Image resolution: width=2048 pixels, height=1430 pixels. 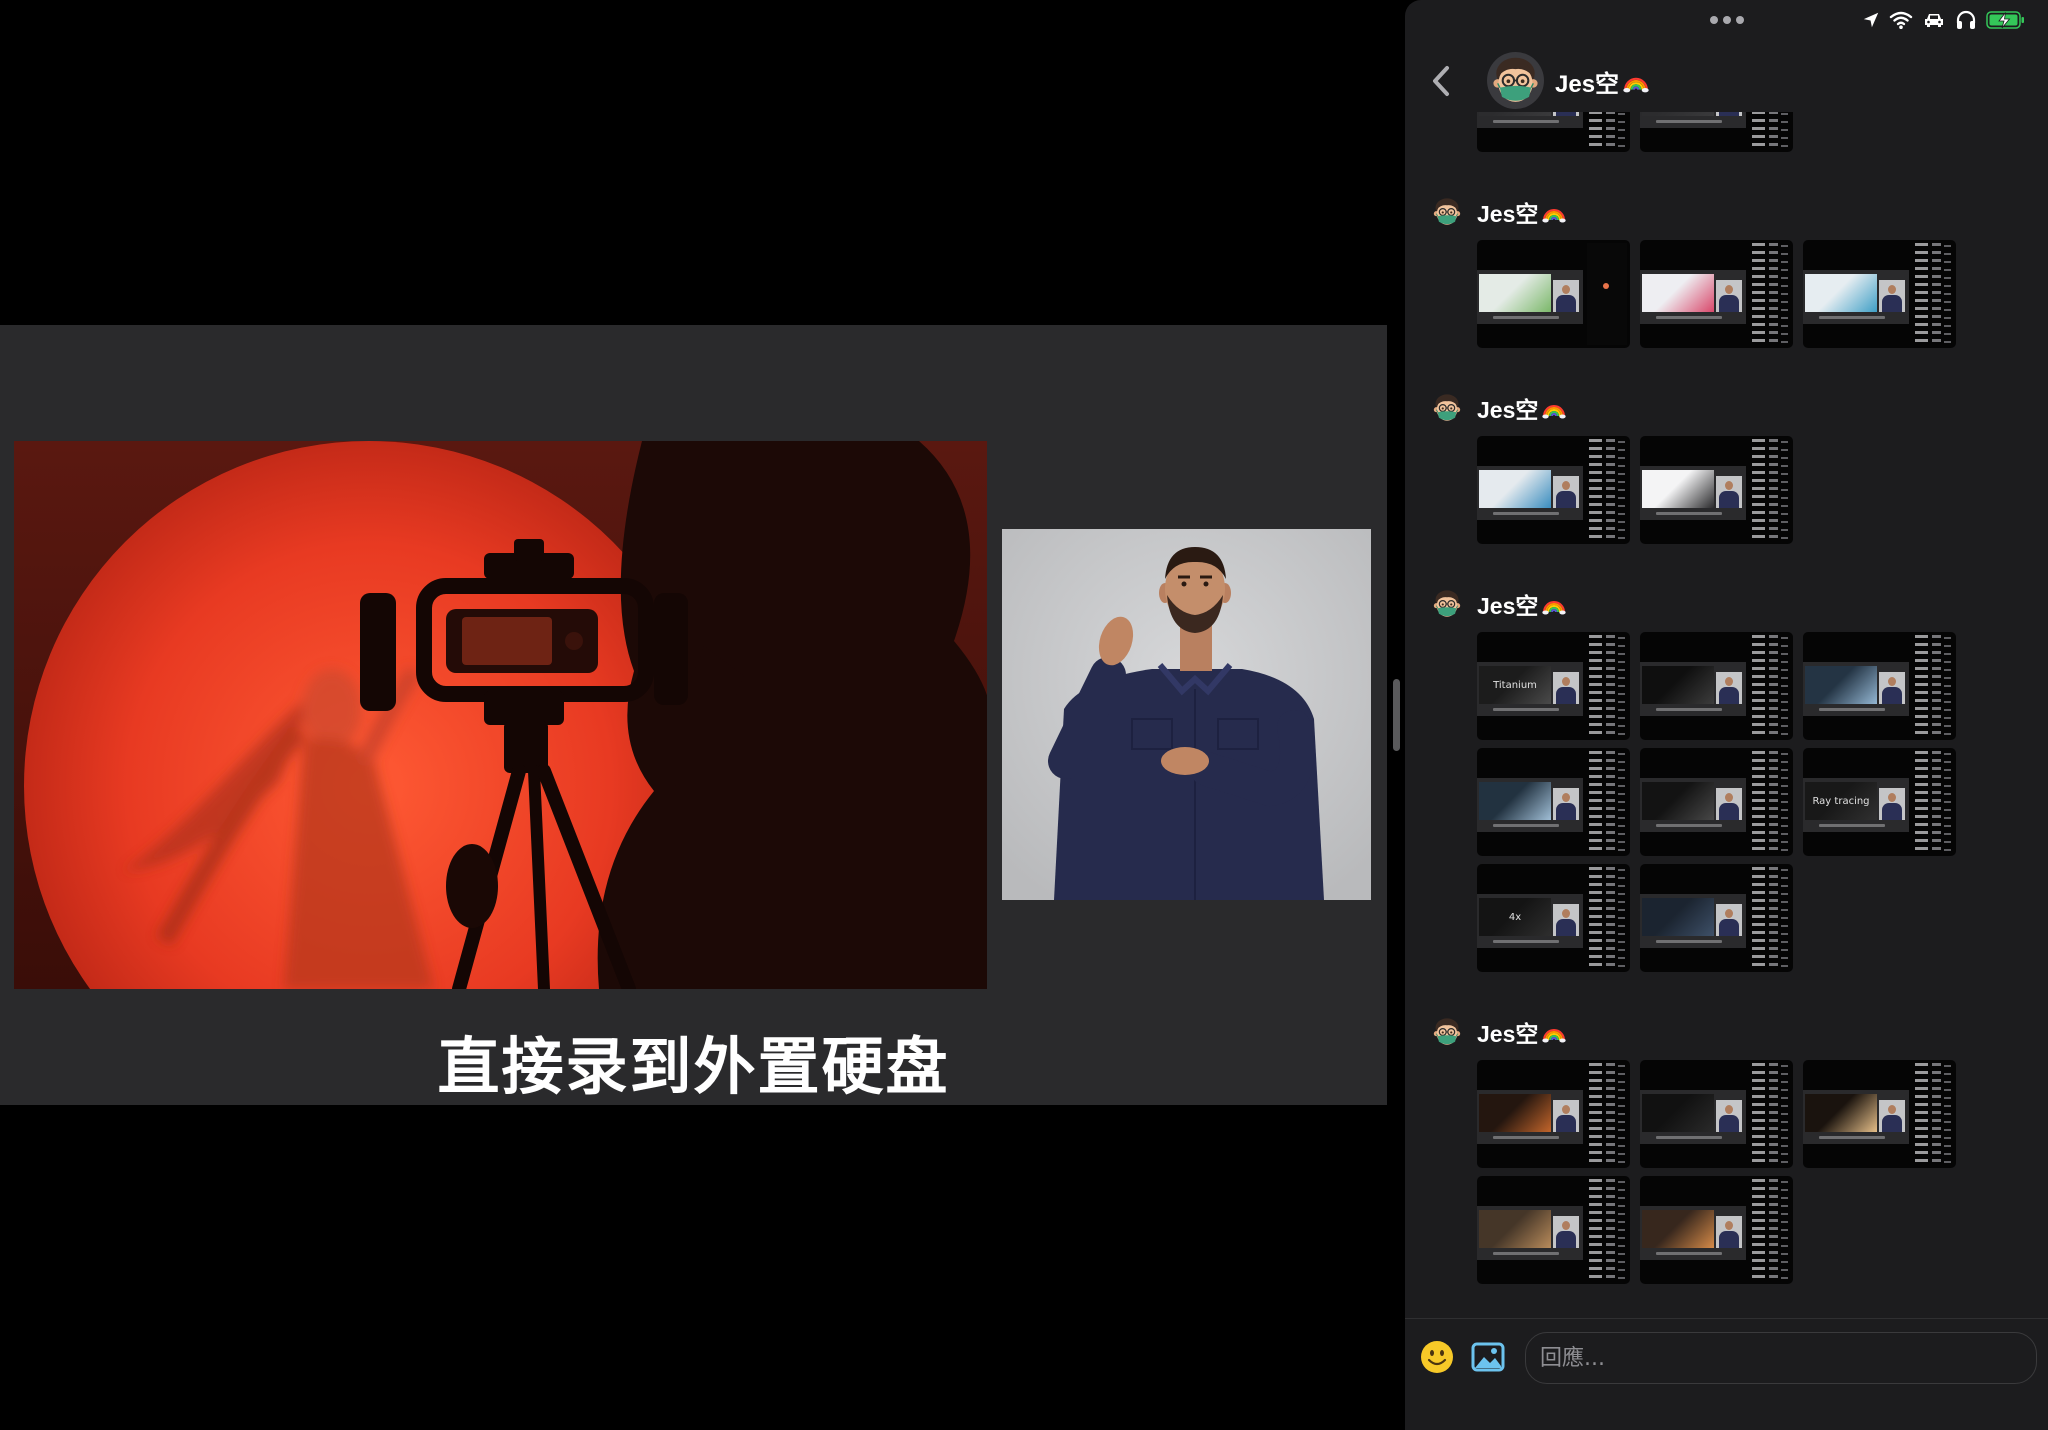 I want to click on thumbnail-grid: Titanium Ray tracing 4x, so click(x=1716, y=802).